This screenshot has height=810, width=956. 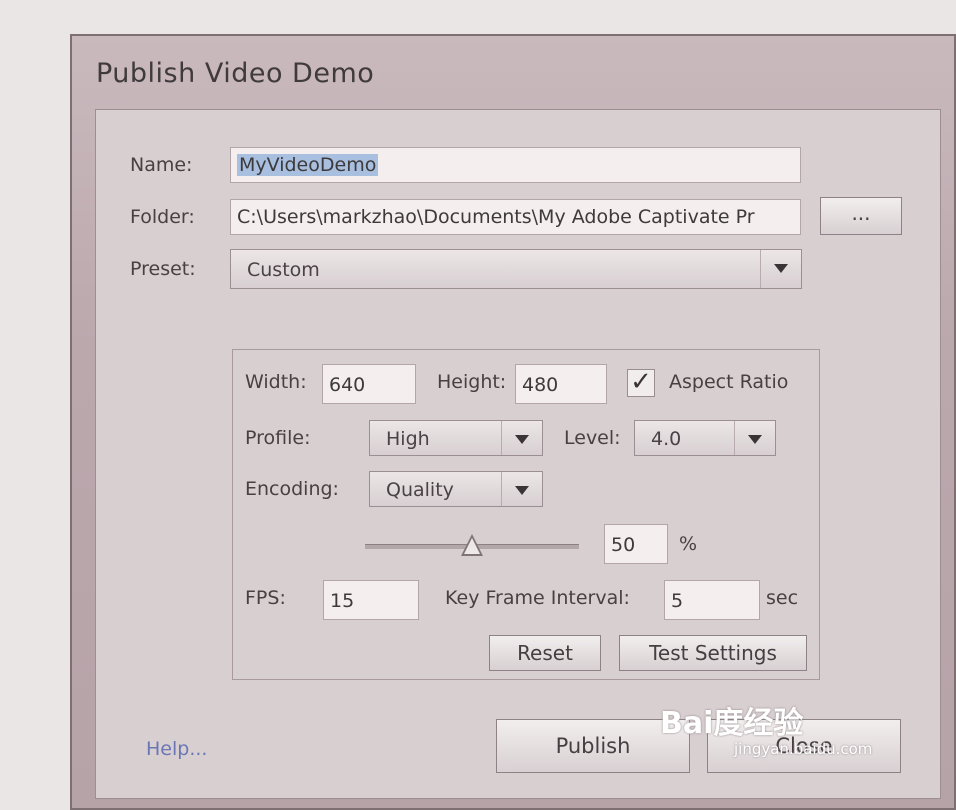 I want to click on aspect-ratio-checkbox: ✓, so click(x=641, y=383).